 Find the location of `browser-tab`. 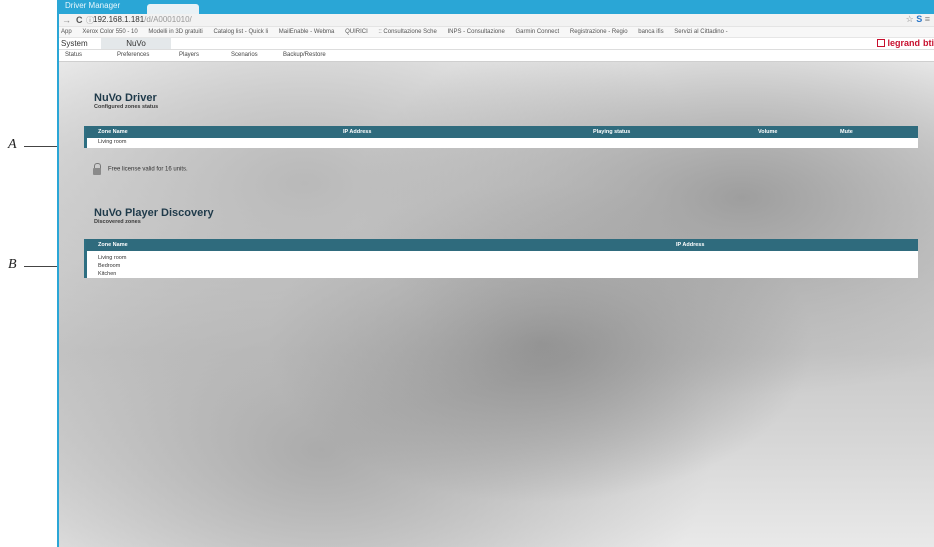

browser-tab is located at coordinates (173, 9).